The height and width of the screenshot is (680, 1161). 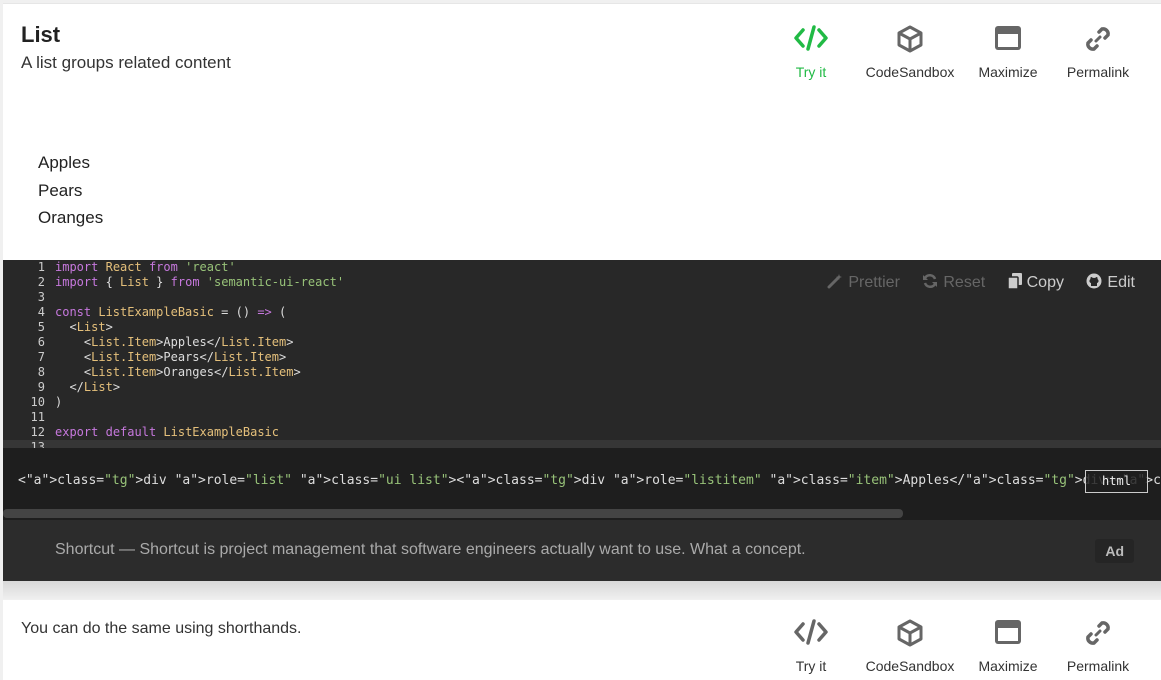 I want to click on line-number: 10, so click(x=37, y=402).